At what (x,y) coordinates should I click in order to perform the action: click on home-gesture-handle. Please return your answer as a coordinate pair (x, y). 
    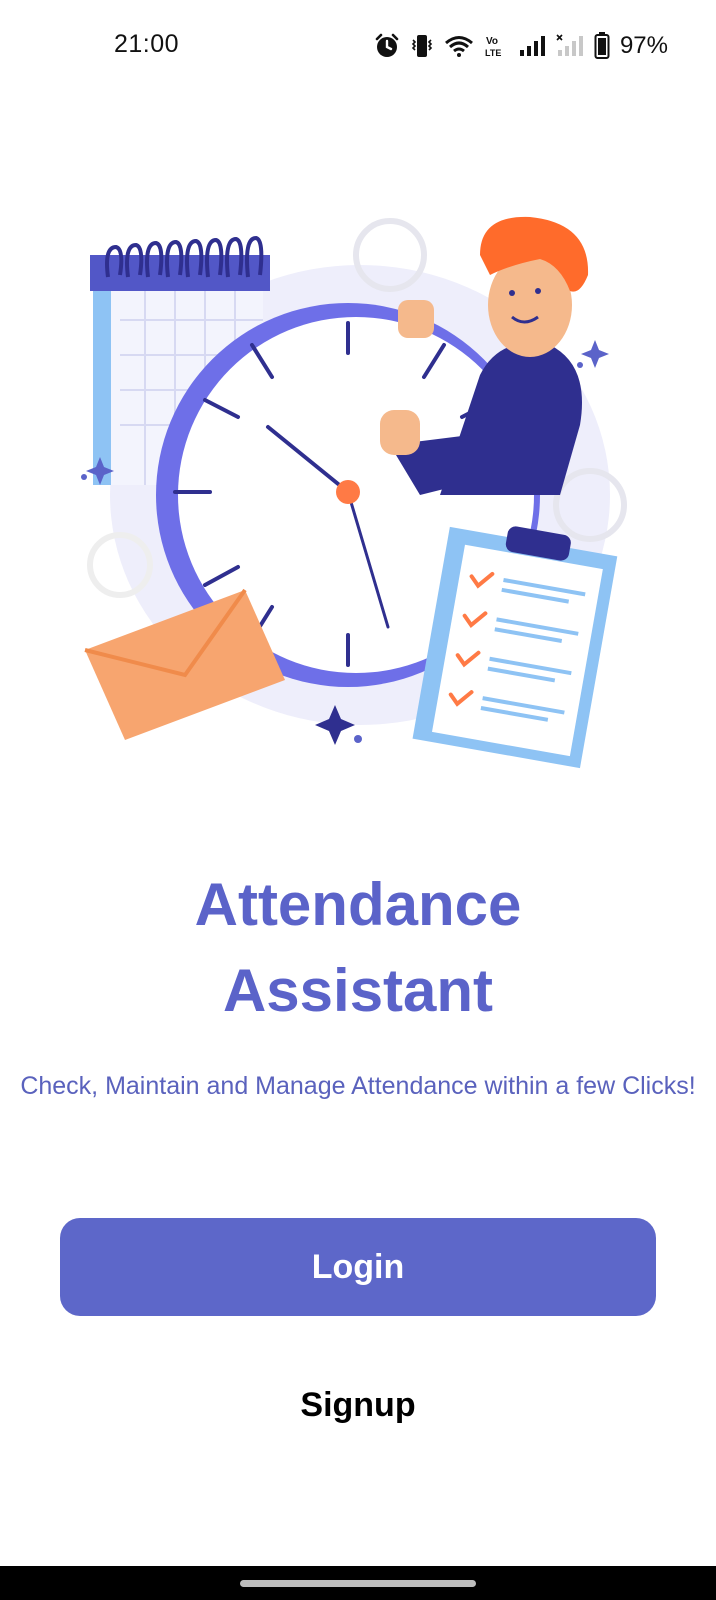
    Looking at the image, I should click on (358, 1583).